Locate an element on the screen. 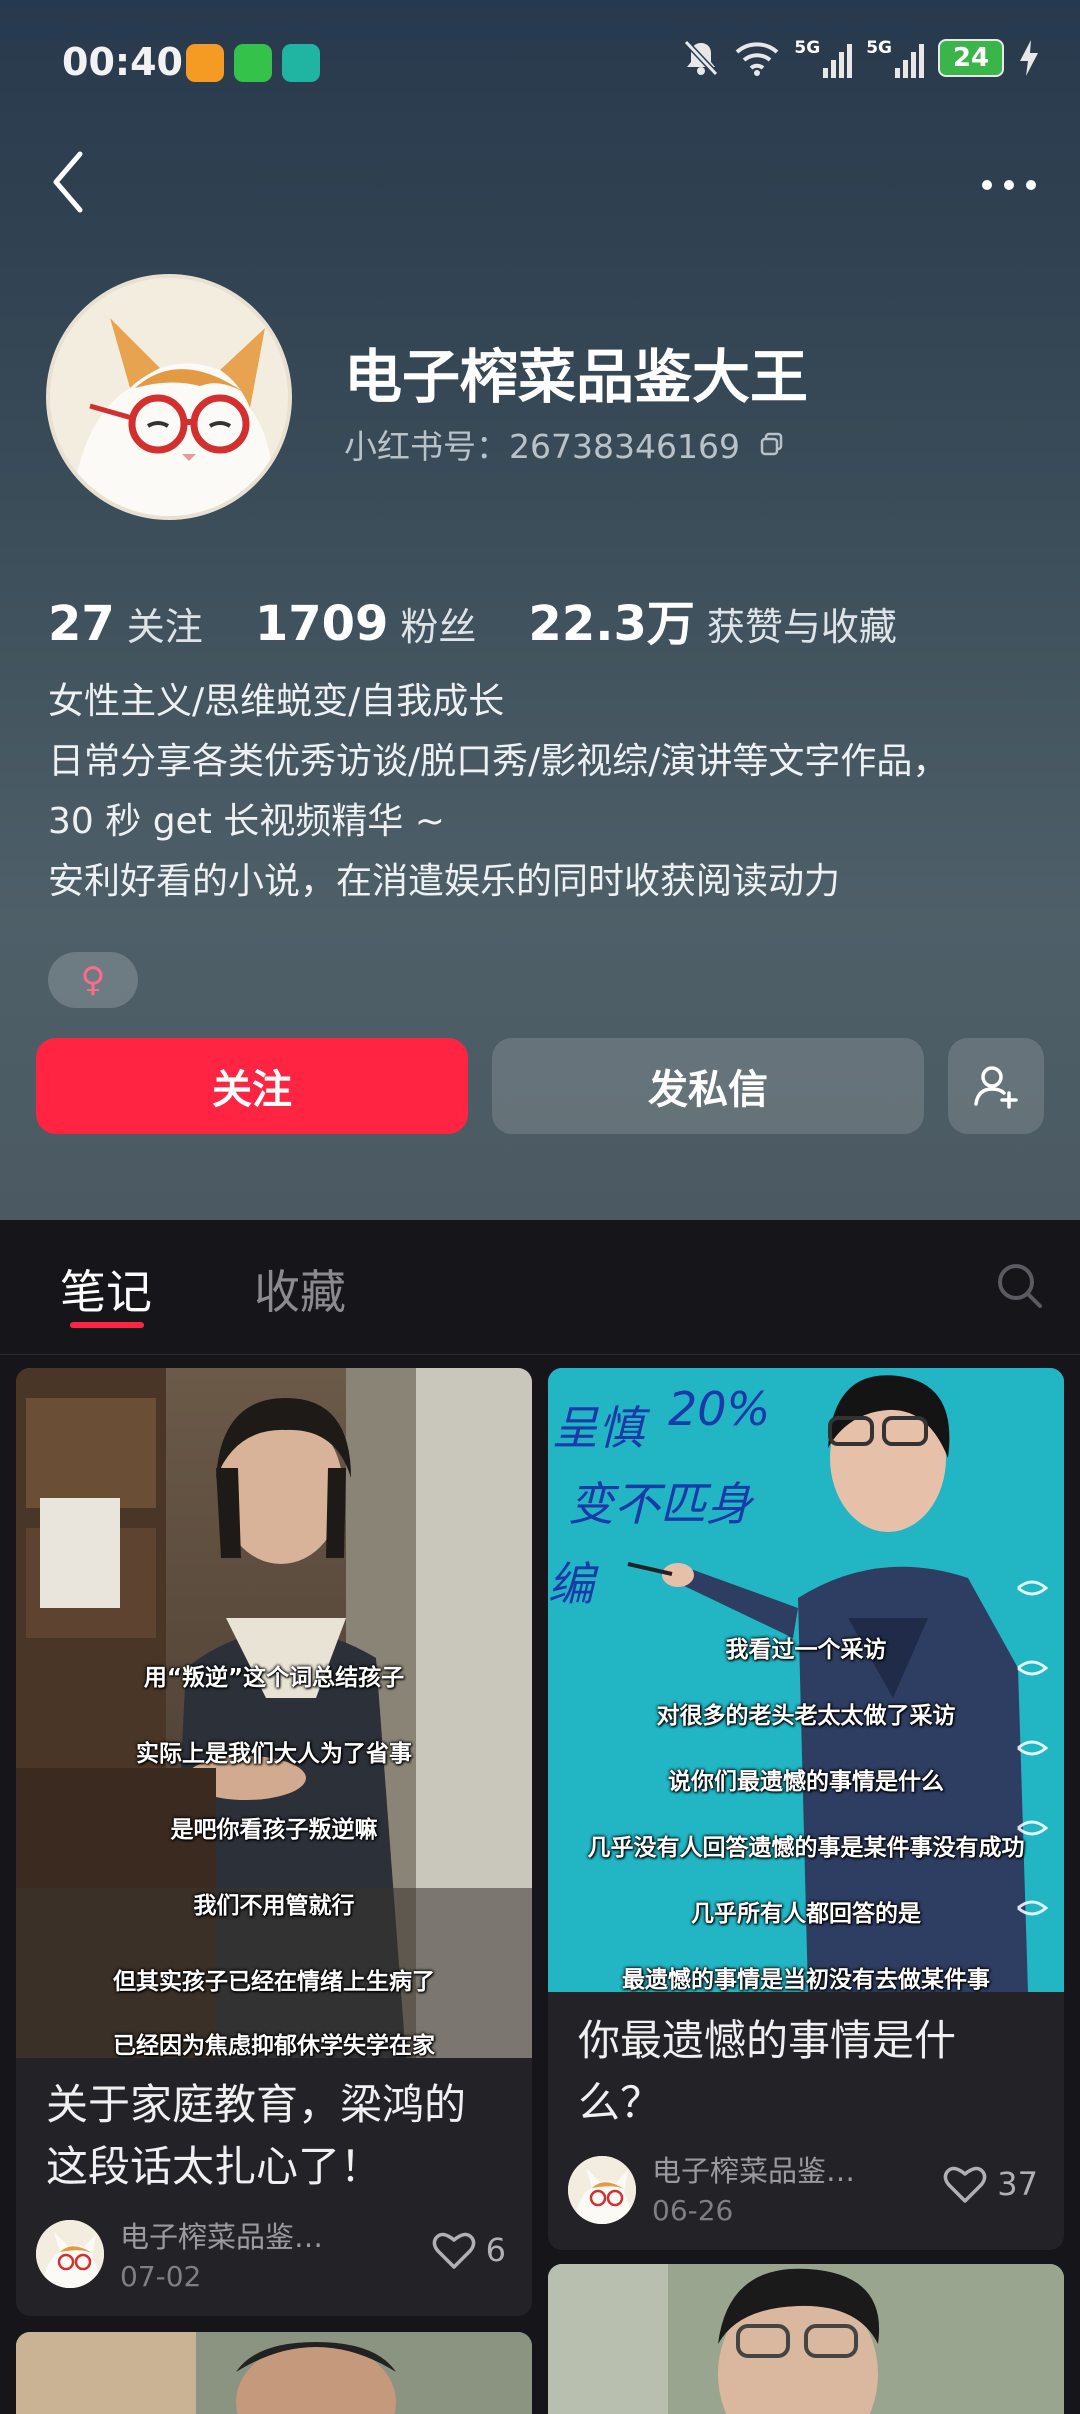 The image size is (1080, 2414). profile-name: 电子榨菜品鉴大王 is located at coordinates (576, 377).